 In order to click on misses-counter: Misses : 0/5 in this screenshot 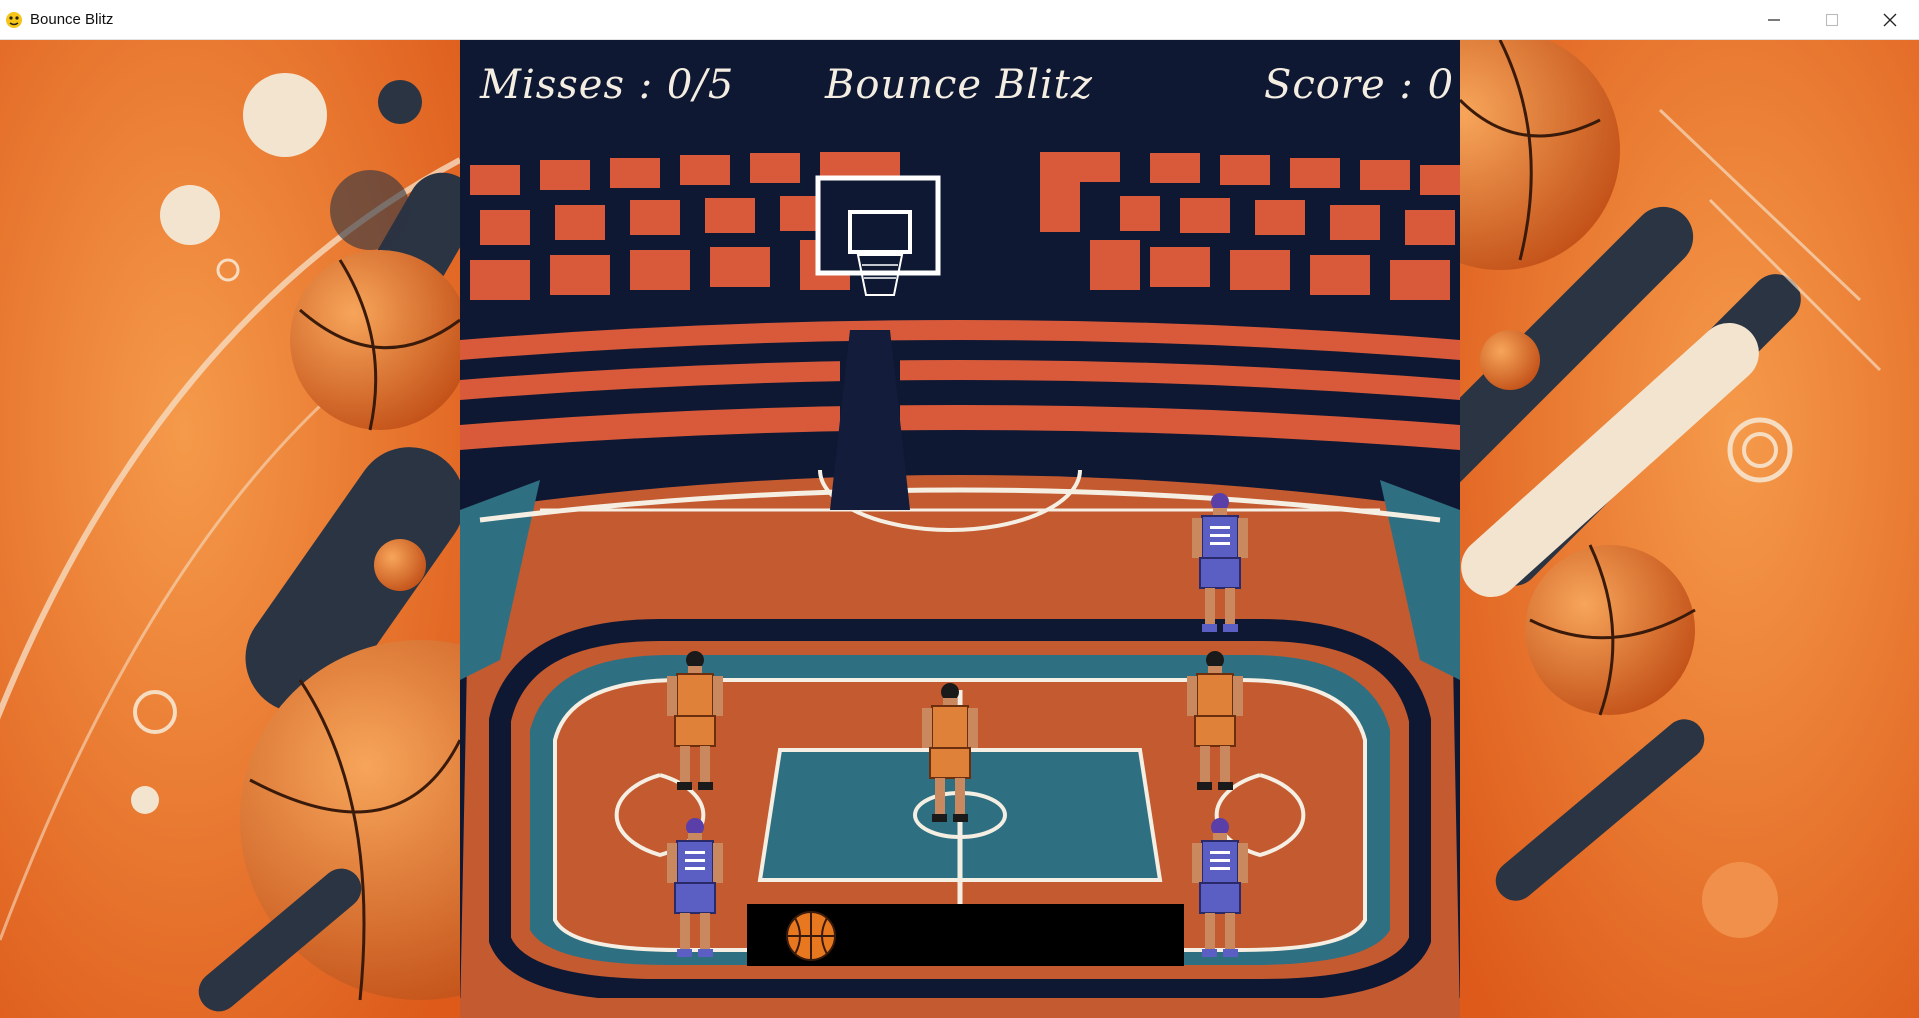, I will do `click(607, 85)`.